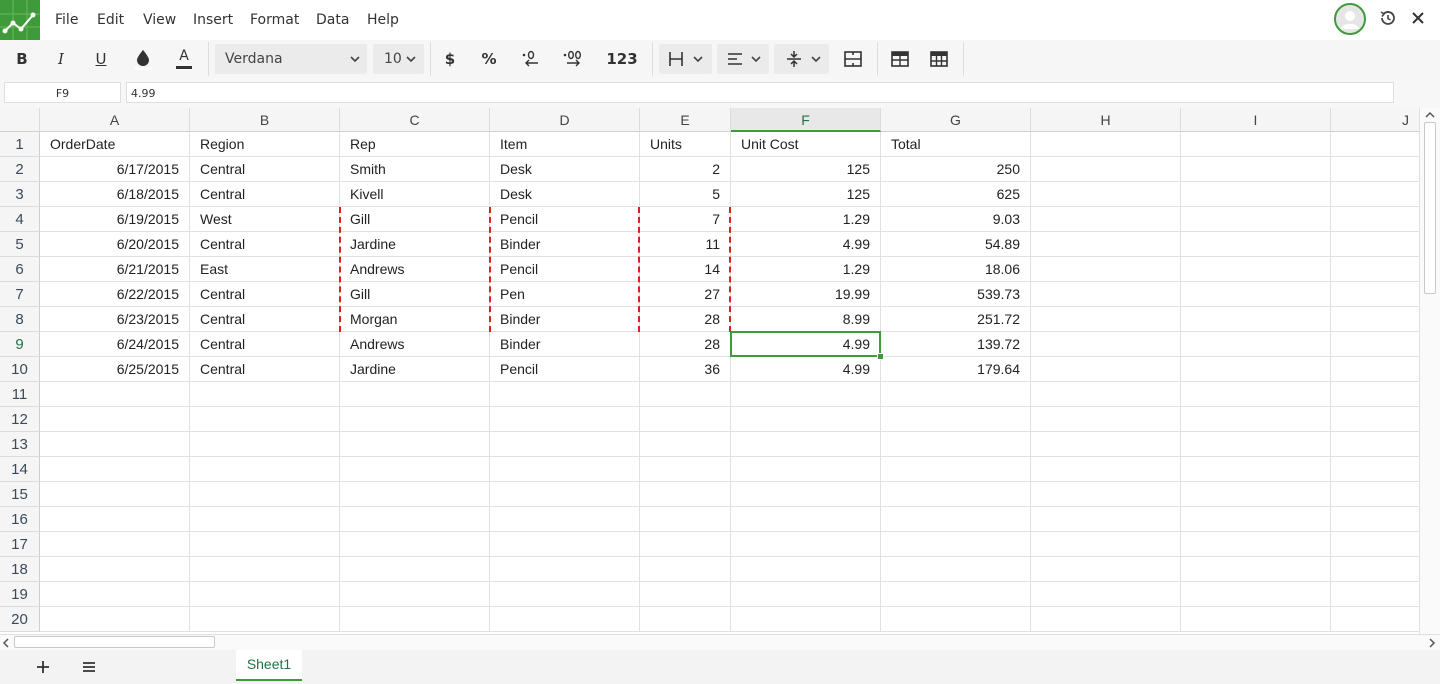  I want to click on cell-f6: 1.29, so click(806, 269).